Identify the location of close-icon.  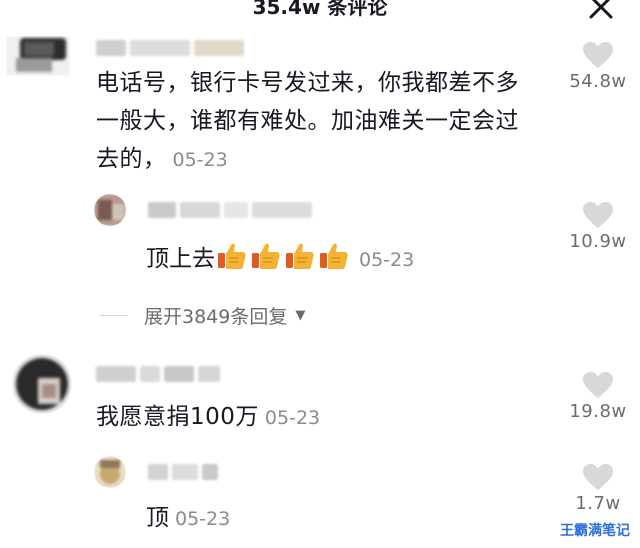
(601, 10).